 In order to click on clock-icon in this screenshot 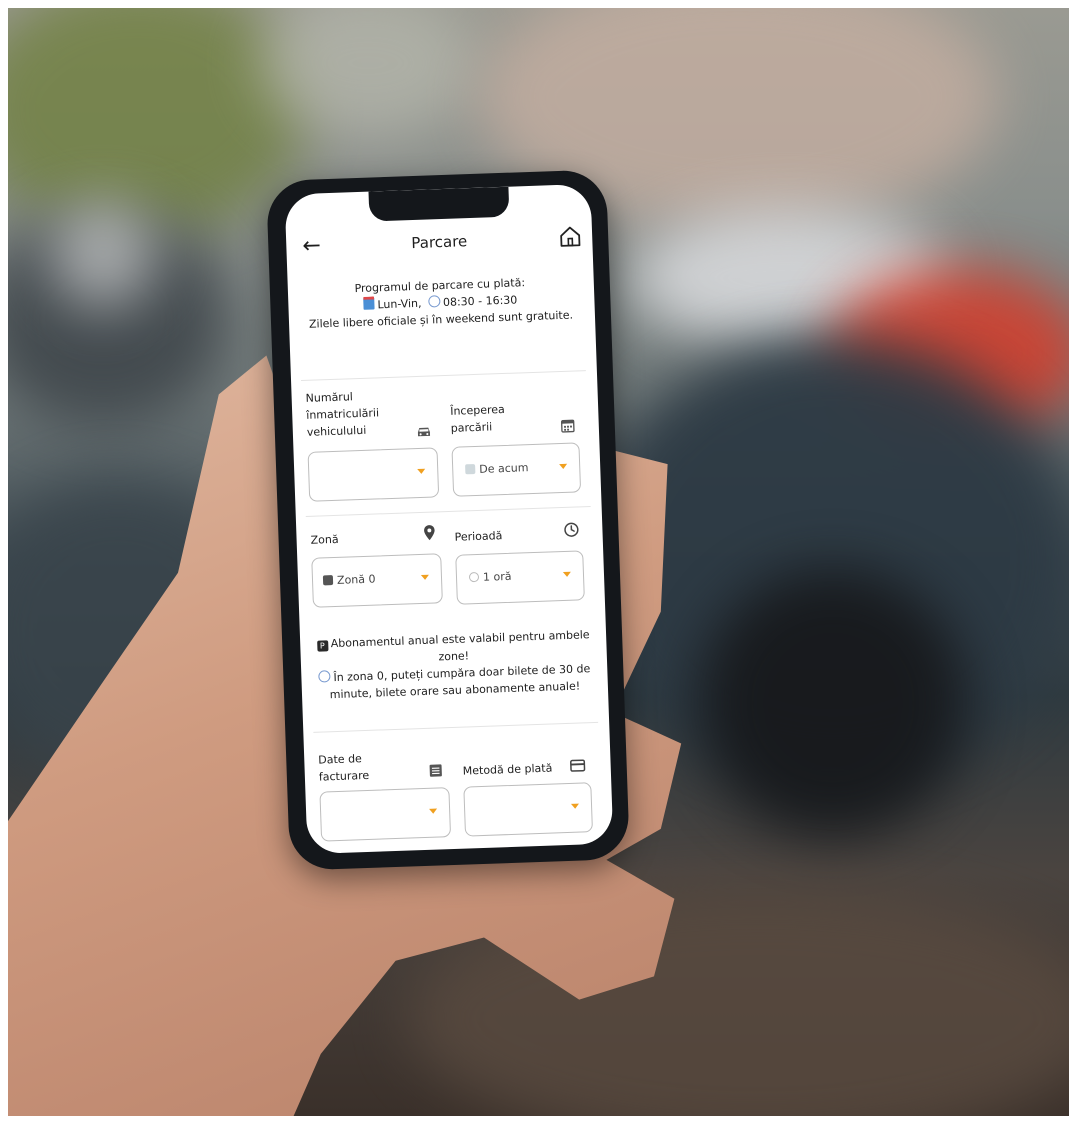, I will do `click(571, 529)`.